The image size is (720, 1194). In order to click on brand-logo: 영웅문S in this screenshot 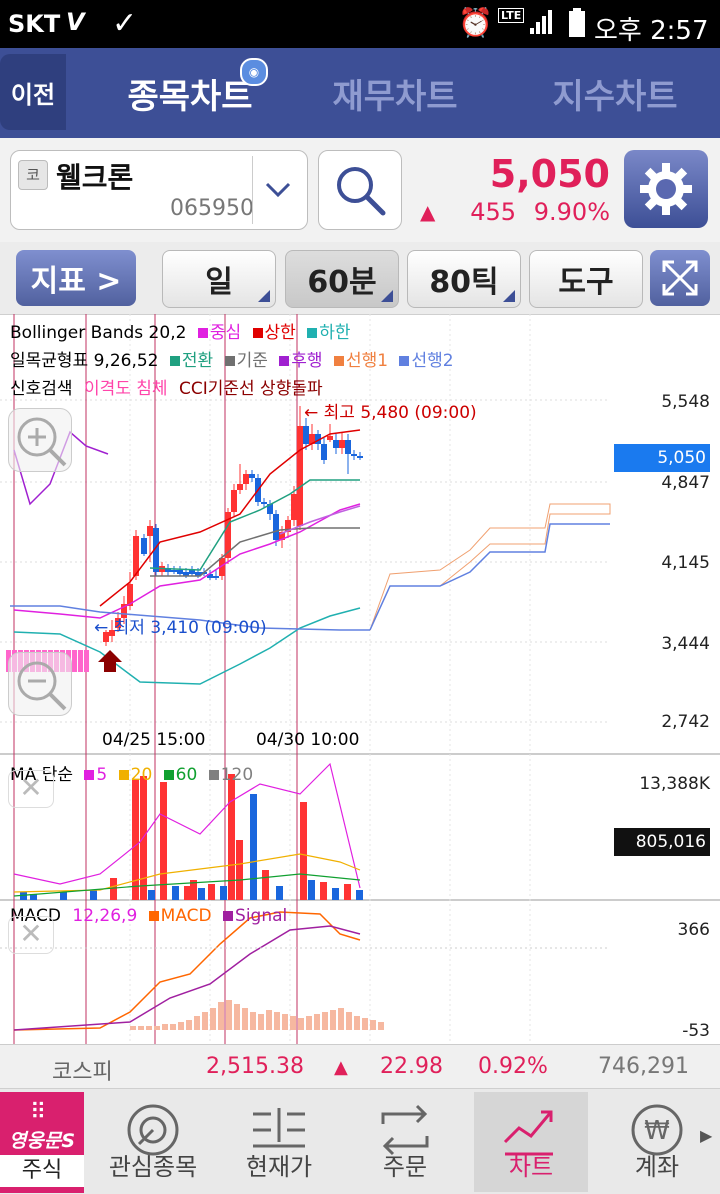, I will do `click(42, 1141)`.